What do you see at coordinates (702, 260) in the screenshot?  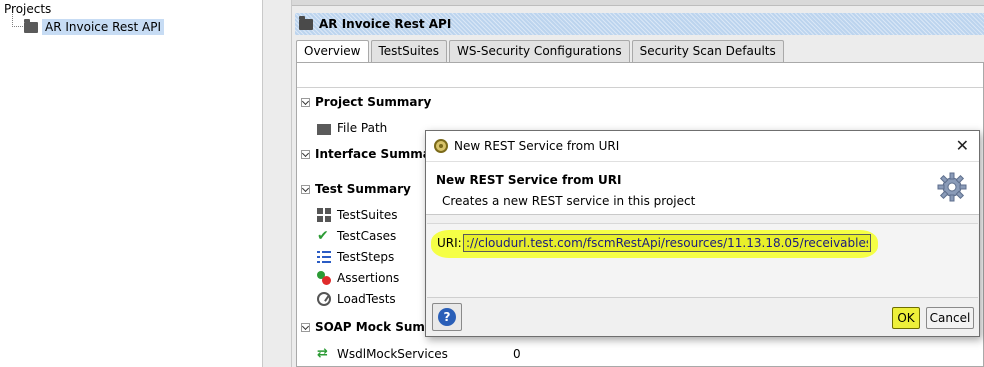 I see `dialog-body: URI:` at bounding box center [702, 260].